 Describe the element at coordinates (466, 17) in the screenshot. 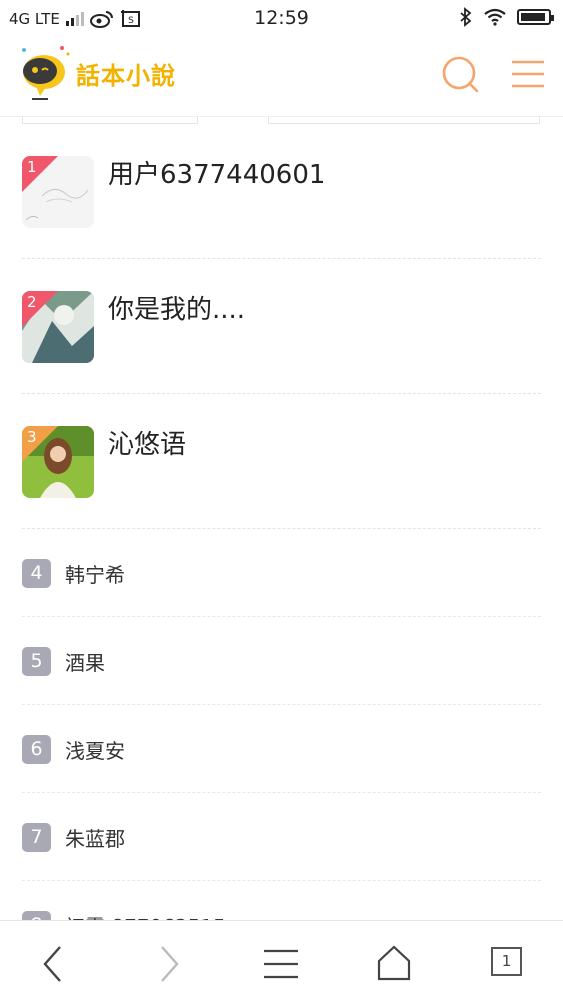

I see `bluetooth-icon` at that location.